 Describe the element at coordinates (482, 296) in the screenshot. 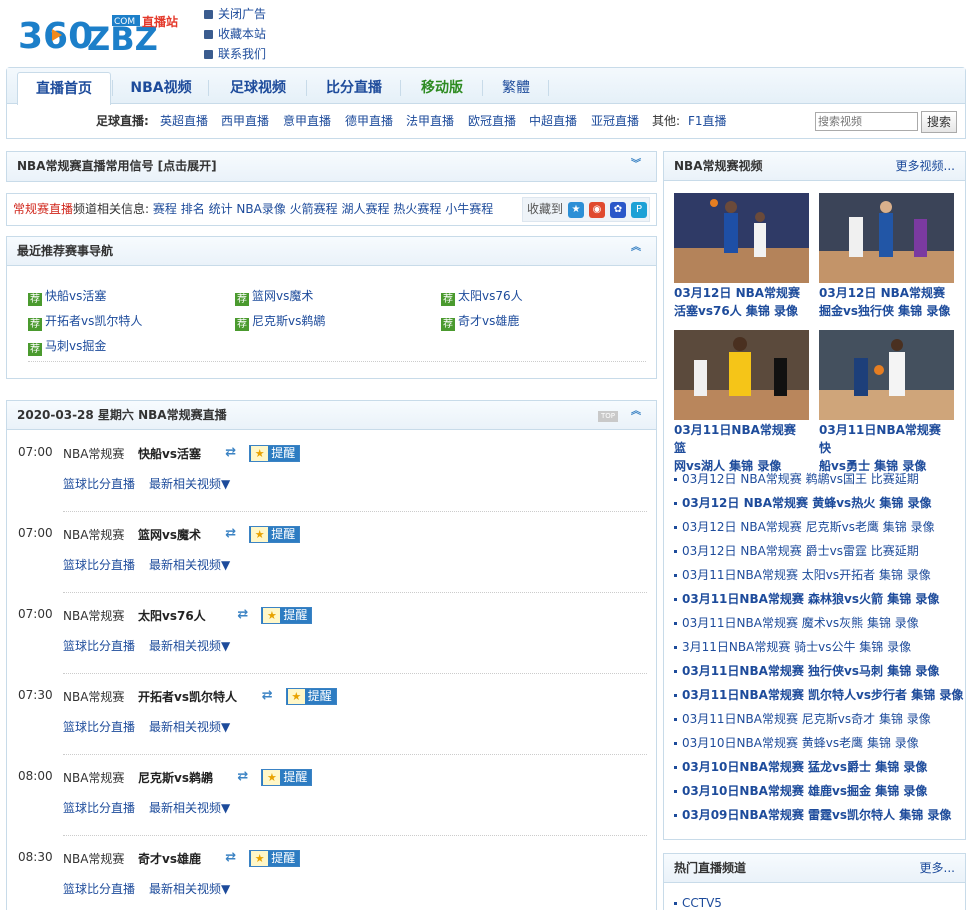

I see `recommend-item: 荐太阳vs76人` at that location.